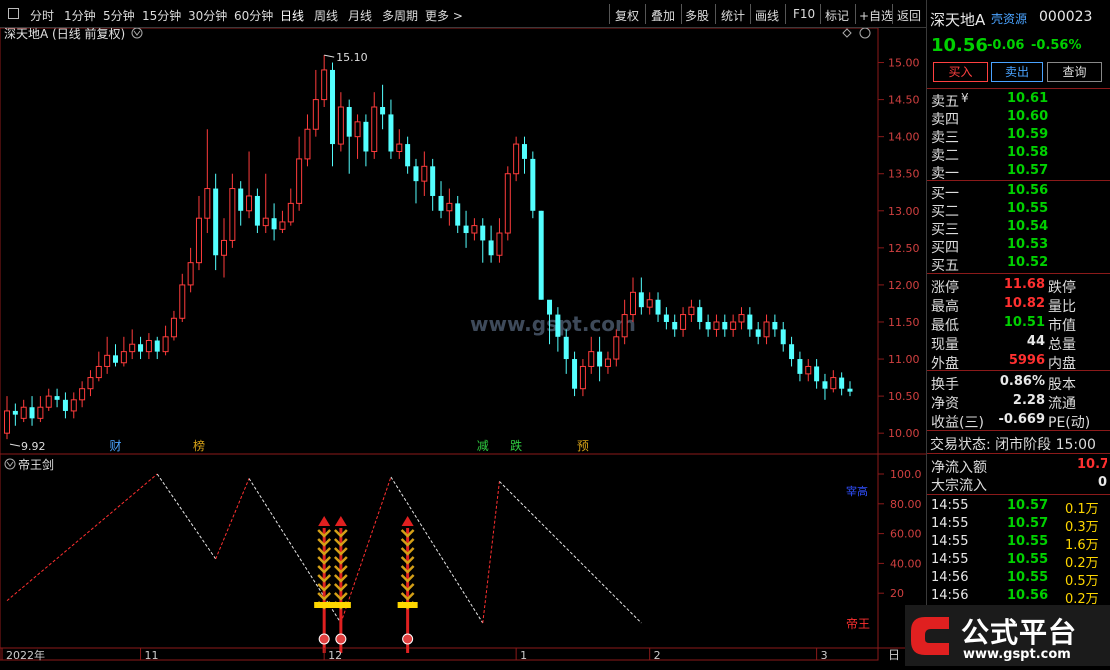 The image size is (1110, 670). What do you see at coordinates (329, 56) in the screenshot?
I see `high-pointer` at bounding box center [329, 56].